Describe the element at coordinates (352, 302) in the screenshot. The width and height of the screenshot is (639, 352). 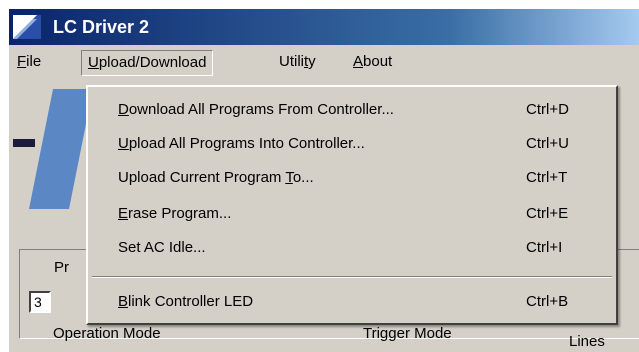
I see `menu-item-blink-led: Blink Controller LED Ctrl+B` at that location.